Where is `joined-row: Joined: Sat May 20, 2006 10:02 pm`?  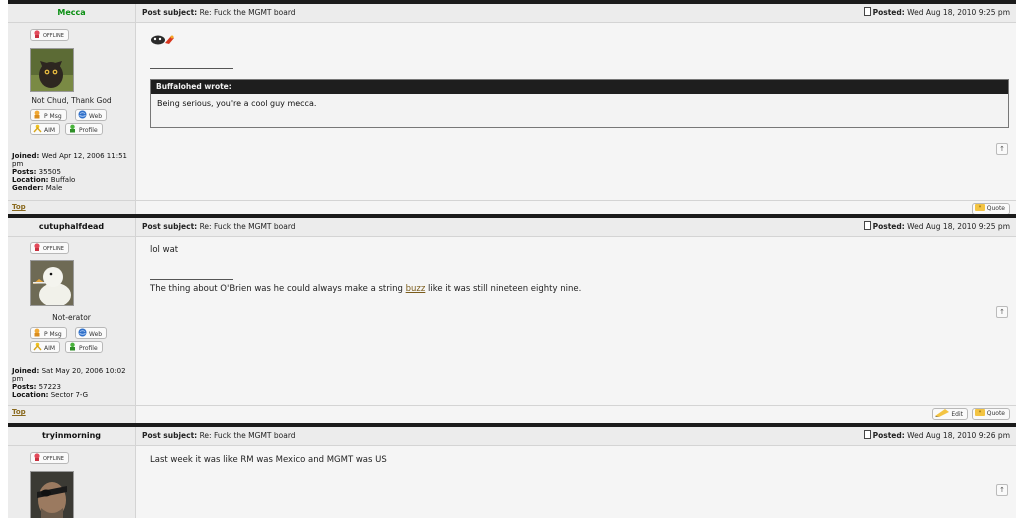
joined-row: Joined: Sat May 20, 2006 10:02 pm is located at coordinates (73, 375).